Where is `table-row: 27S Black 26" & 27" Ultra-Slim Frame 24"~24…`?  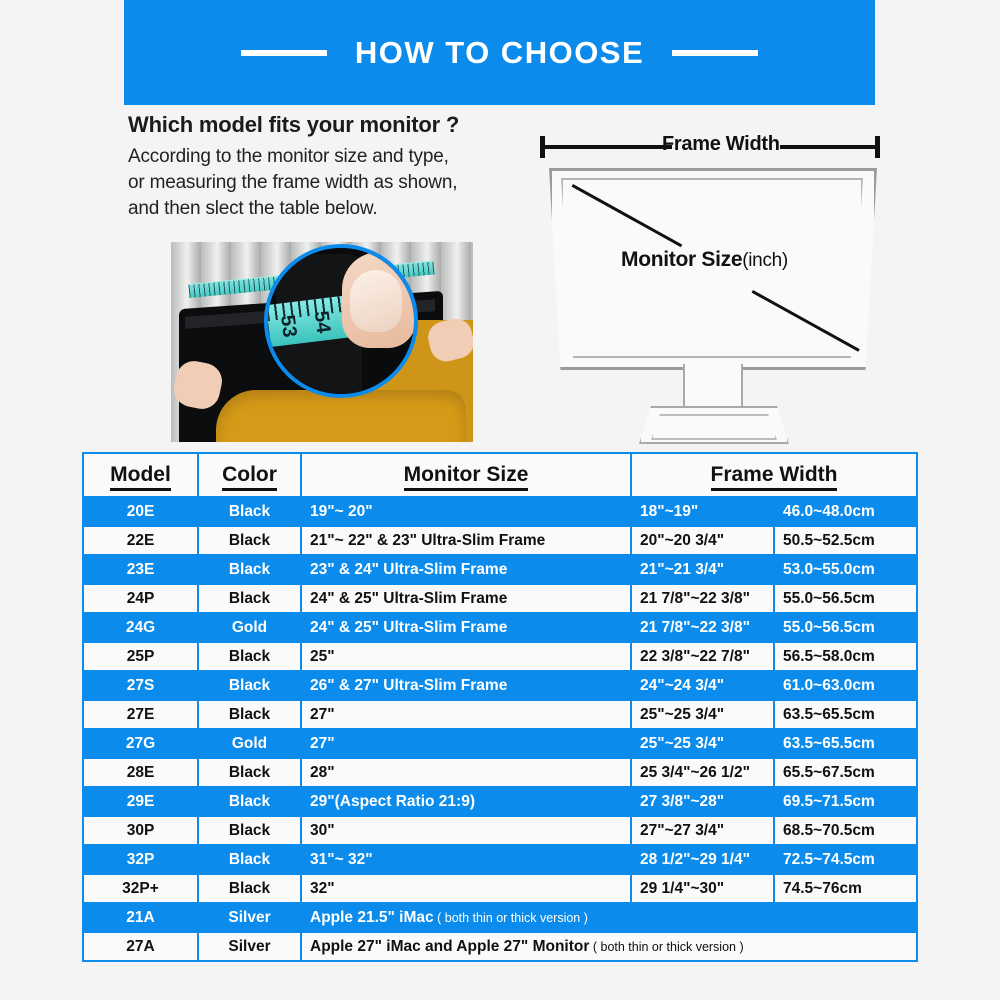 table-row: 27S Black 26" & 27" Ultra-Slim Frame 24"~24… is located at coordinates (500, 685).